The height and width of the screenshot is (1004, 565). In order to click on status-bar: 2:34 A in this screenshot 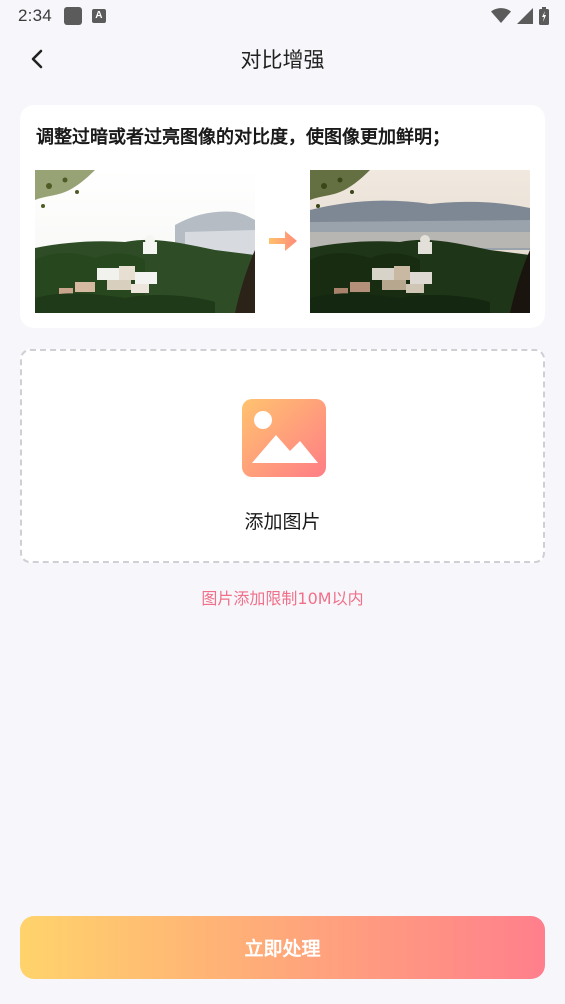, I will do `click(282, 16)`.